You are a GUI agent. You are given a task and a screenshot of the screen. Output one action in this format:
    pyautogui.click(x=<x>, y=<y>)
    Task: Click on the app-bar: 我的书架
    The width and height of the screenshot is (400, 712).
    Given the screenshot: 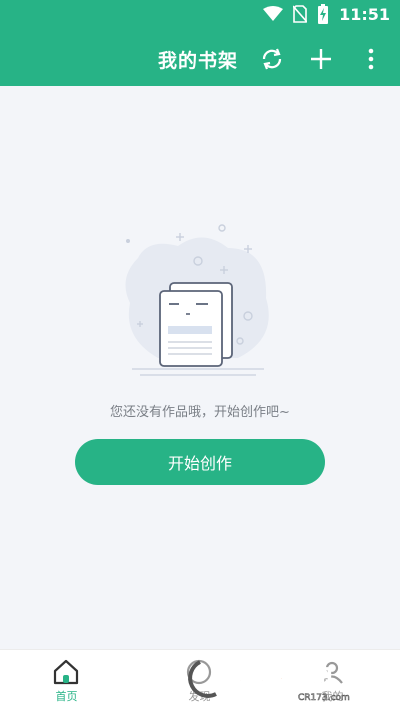 What is the action you would take?
    pyautogui.click(x=200, y=59)
    